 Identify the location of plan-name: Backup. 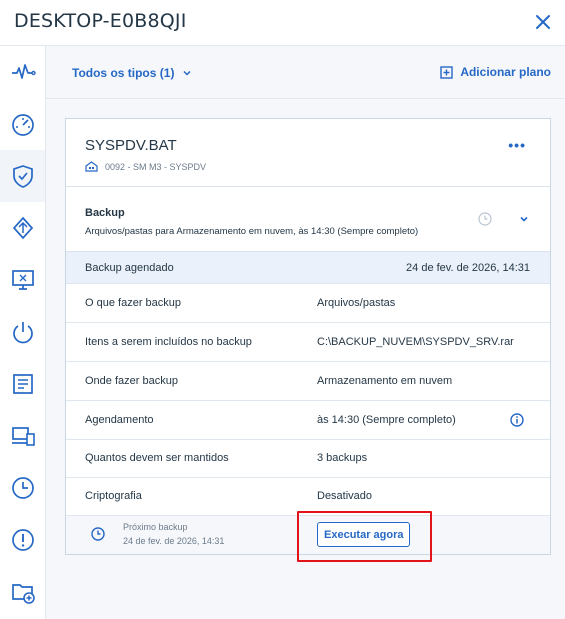
(105, 213).